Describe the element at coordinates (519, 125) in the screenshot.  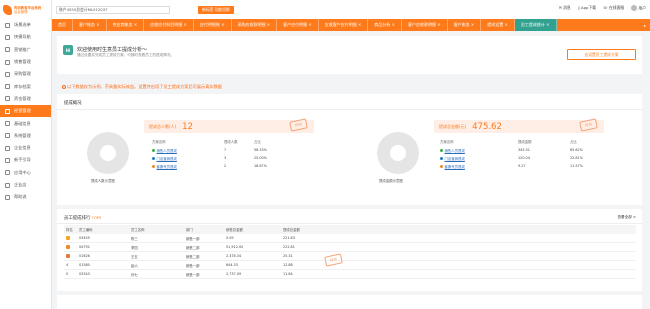
I see `amount-kpi: 提成总金额(元) 475.62 样例` at that location.